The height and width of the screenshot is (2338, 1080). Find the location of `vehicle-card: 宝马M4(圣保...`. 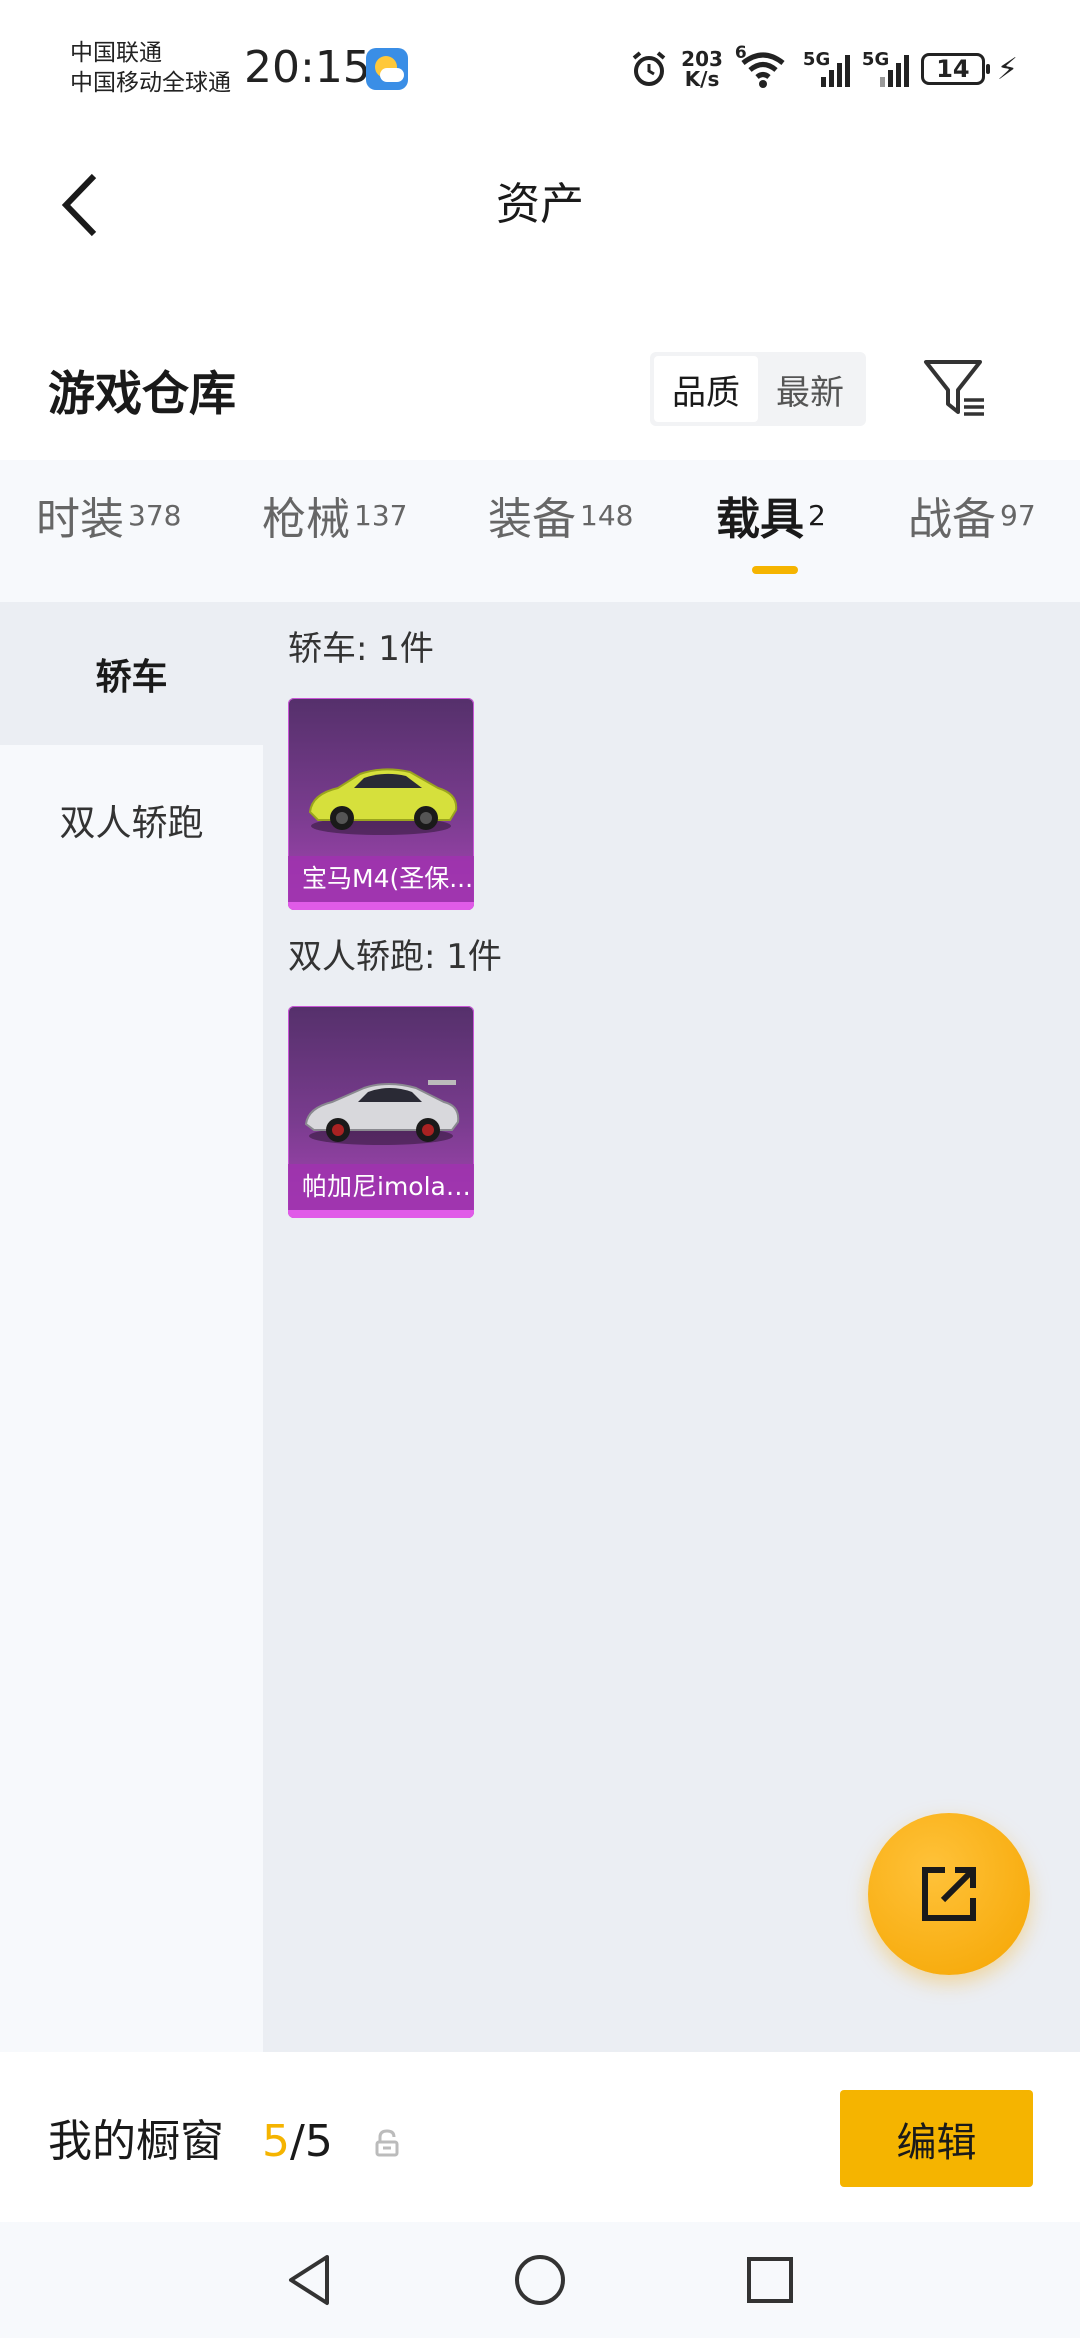

vehicle-card: 宝马M4(圣保... is located at coordinates (381, 804).